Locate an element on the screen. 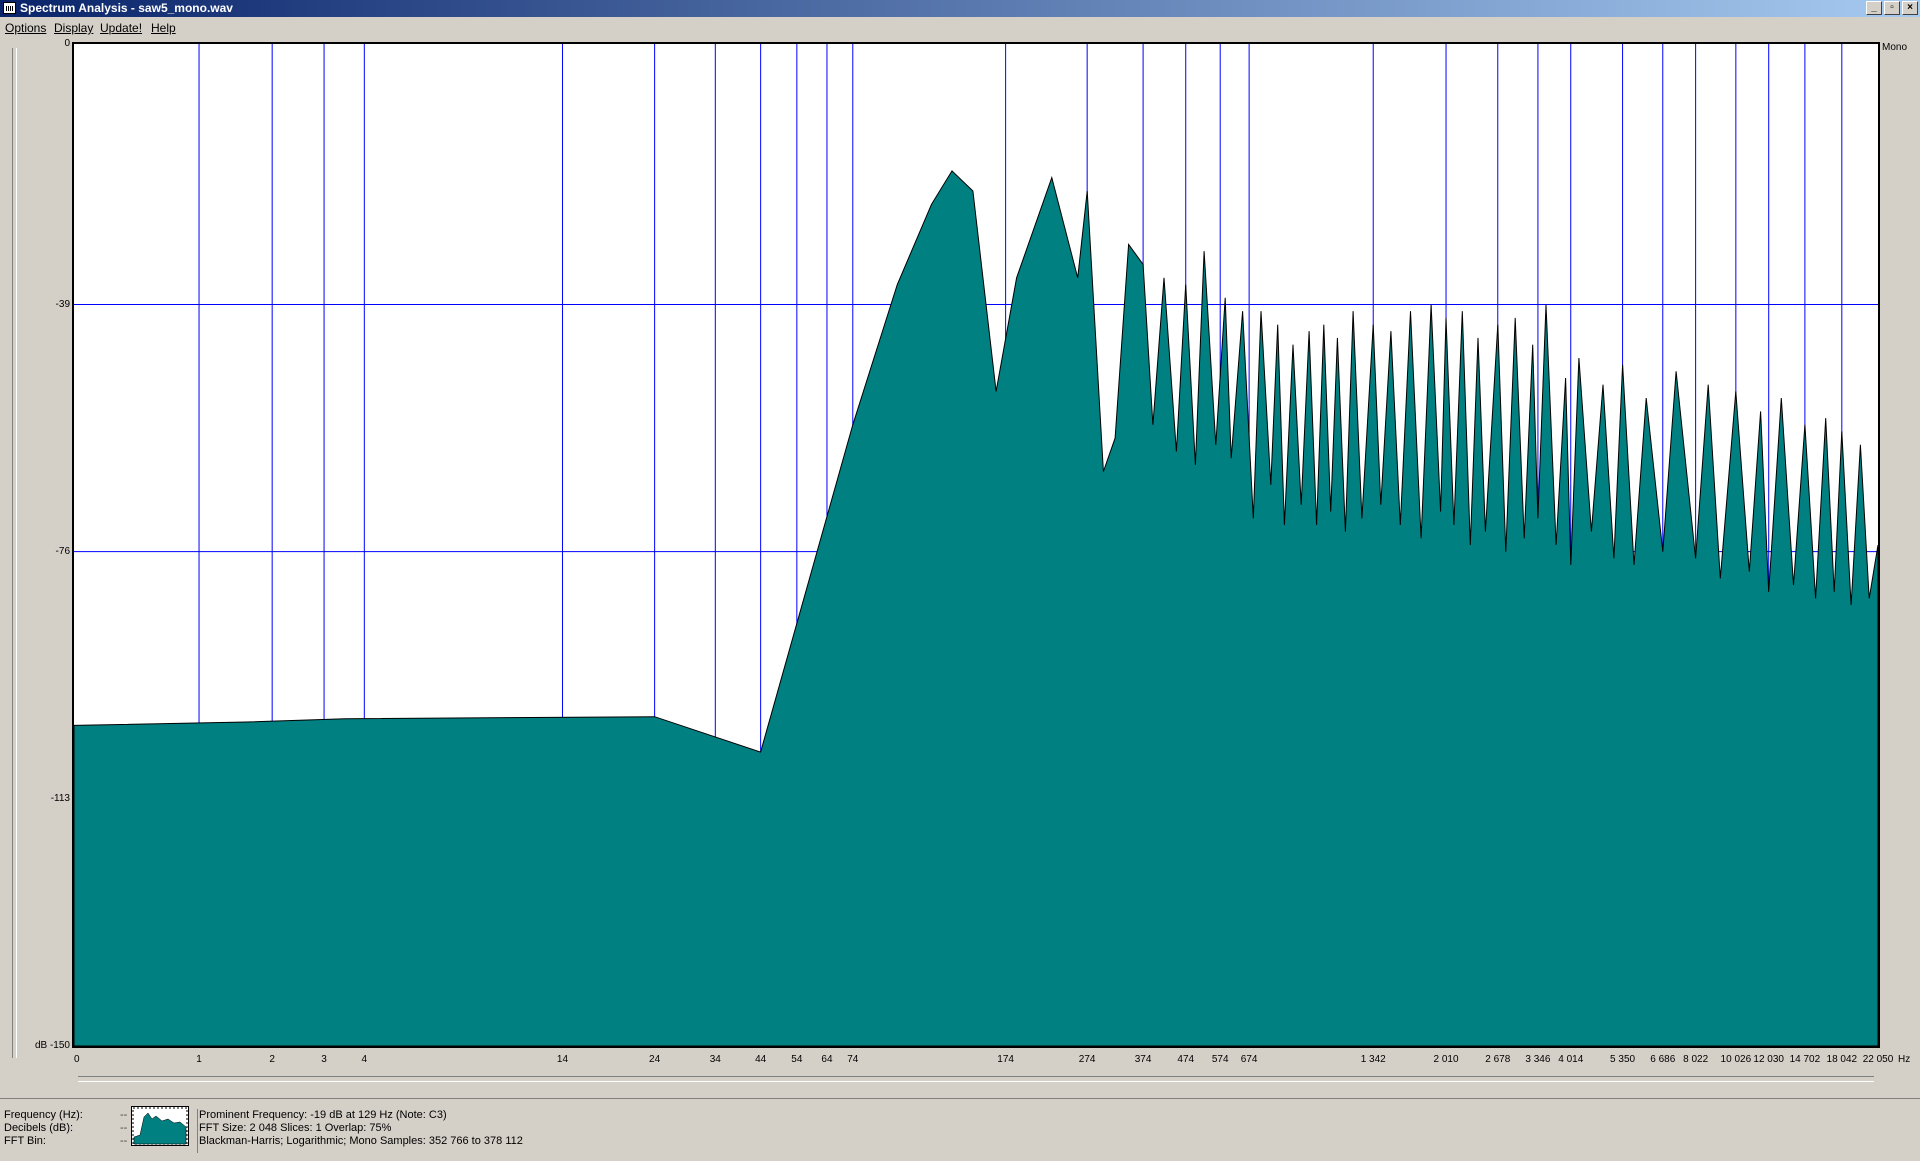 Image resolution: width=1920 pixels, height=1161 pixels. frequency-value: -- is located at coordinates (124, 1115).